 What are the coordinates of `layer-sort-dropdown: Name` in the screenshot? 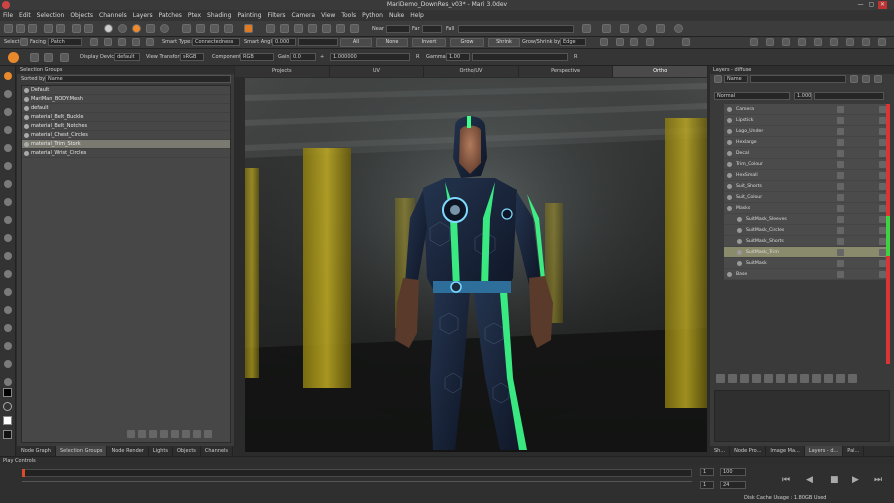 It's located at (736, 79).